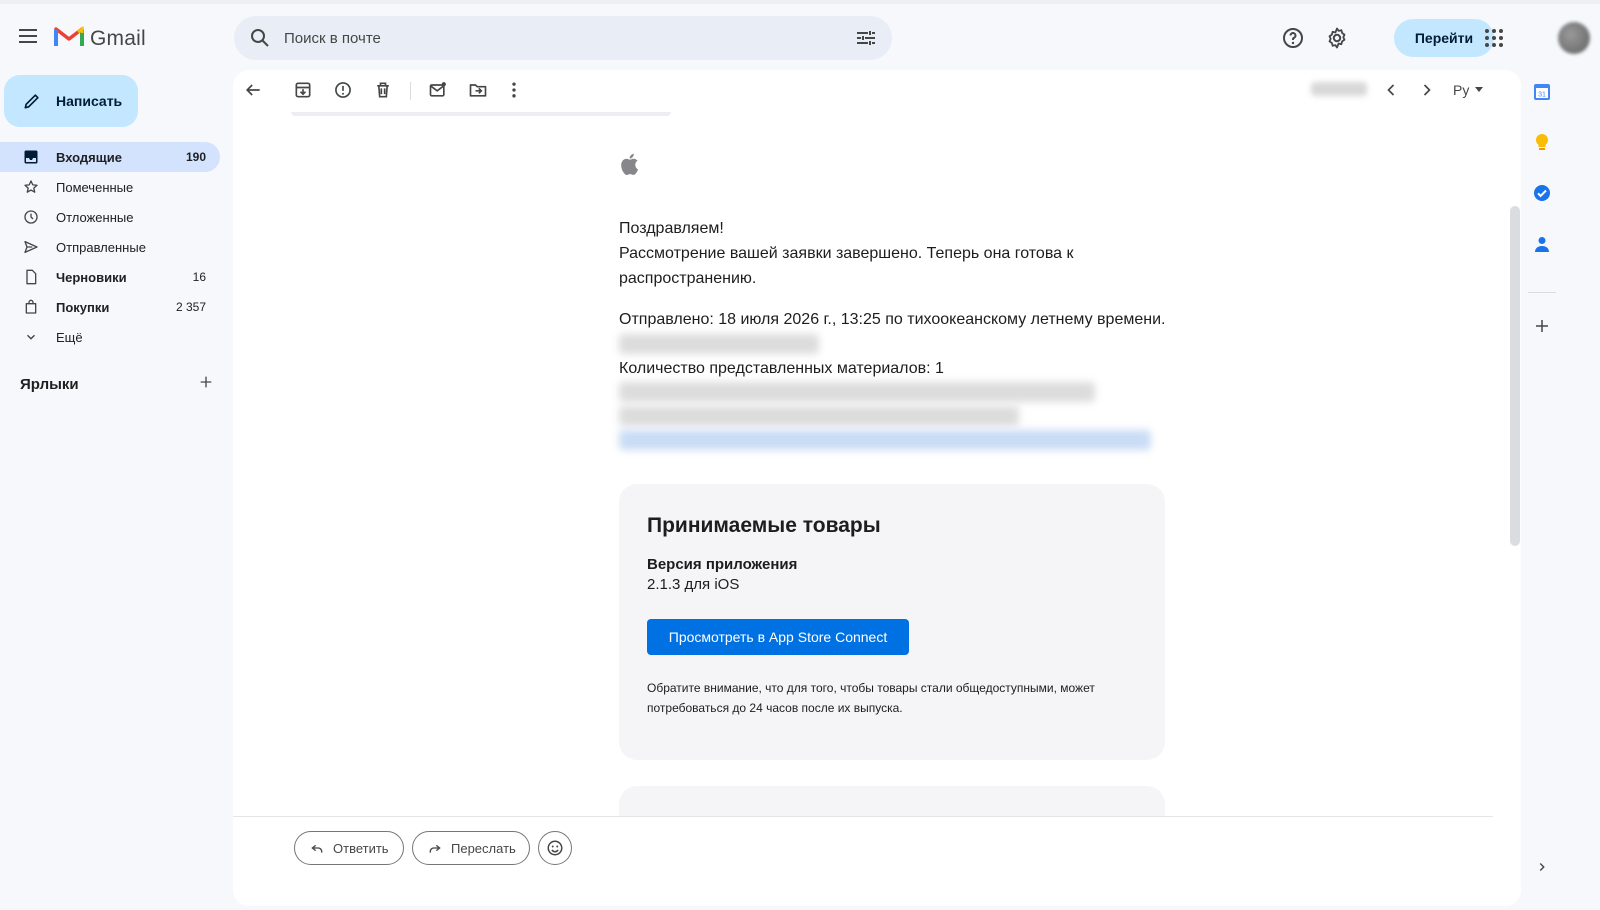 The width and height of the screenshot is (1600, 910). Describe the element at coordinates (303, 90) in the screenshot. I see `archive-icon` at that location.